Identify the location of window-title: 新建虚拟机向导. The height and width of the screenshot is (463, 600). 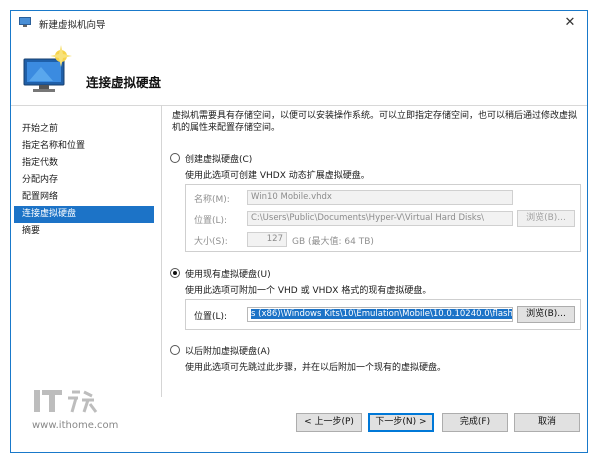
(72, 25).